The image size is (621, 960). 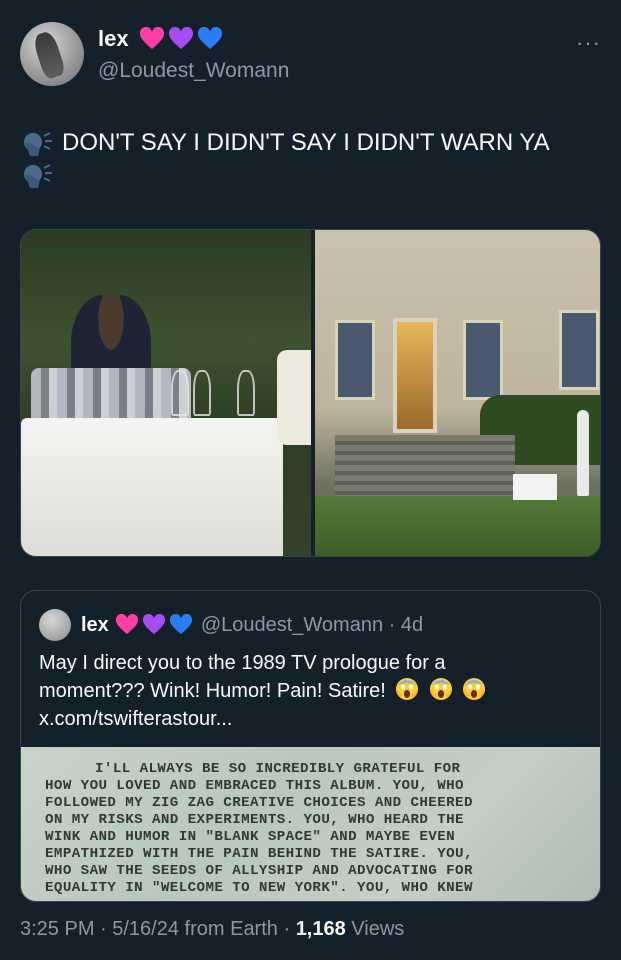 I want to click on quoted-display-name: lex, so click(x=95, y=625).